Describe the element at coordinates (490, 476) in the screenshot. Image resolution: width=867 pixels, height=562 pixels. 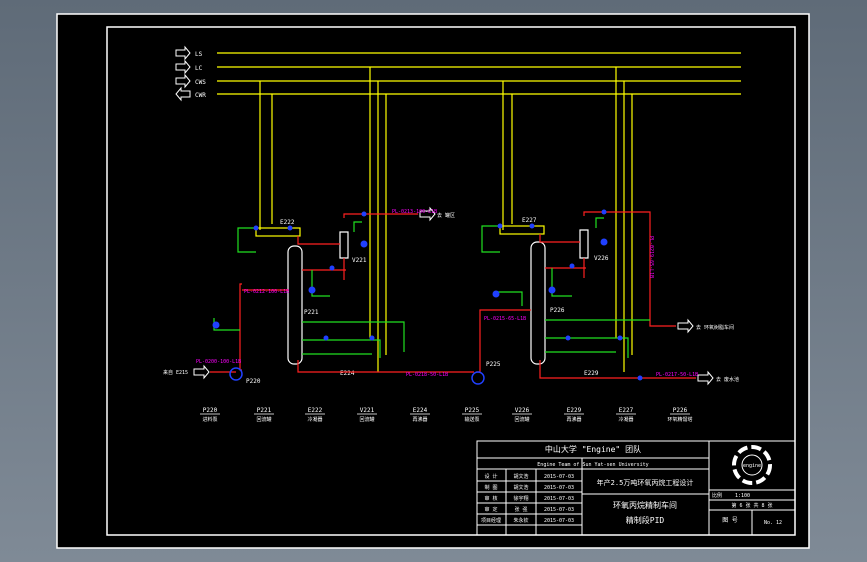
I see `role-label: 设 计` at that location.